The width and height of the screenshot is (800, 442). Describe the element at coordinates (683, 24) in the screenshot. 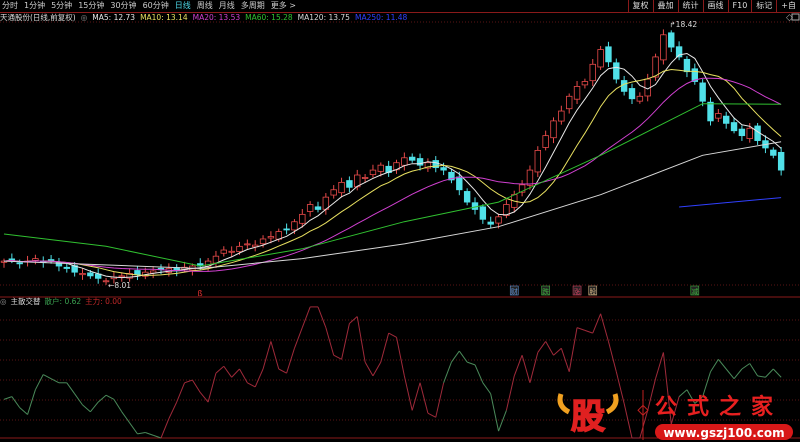

I see `high-label: ↱18.42` at that location.